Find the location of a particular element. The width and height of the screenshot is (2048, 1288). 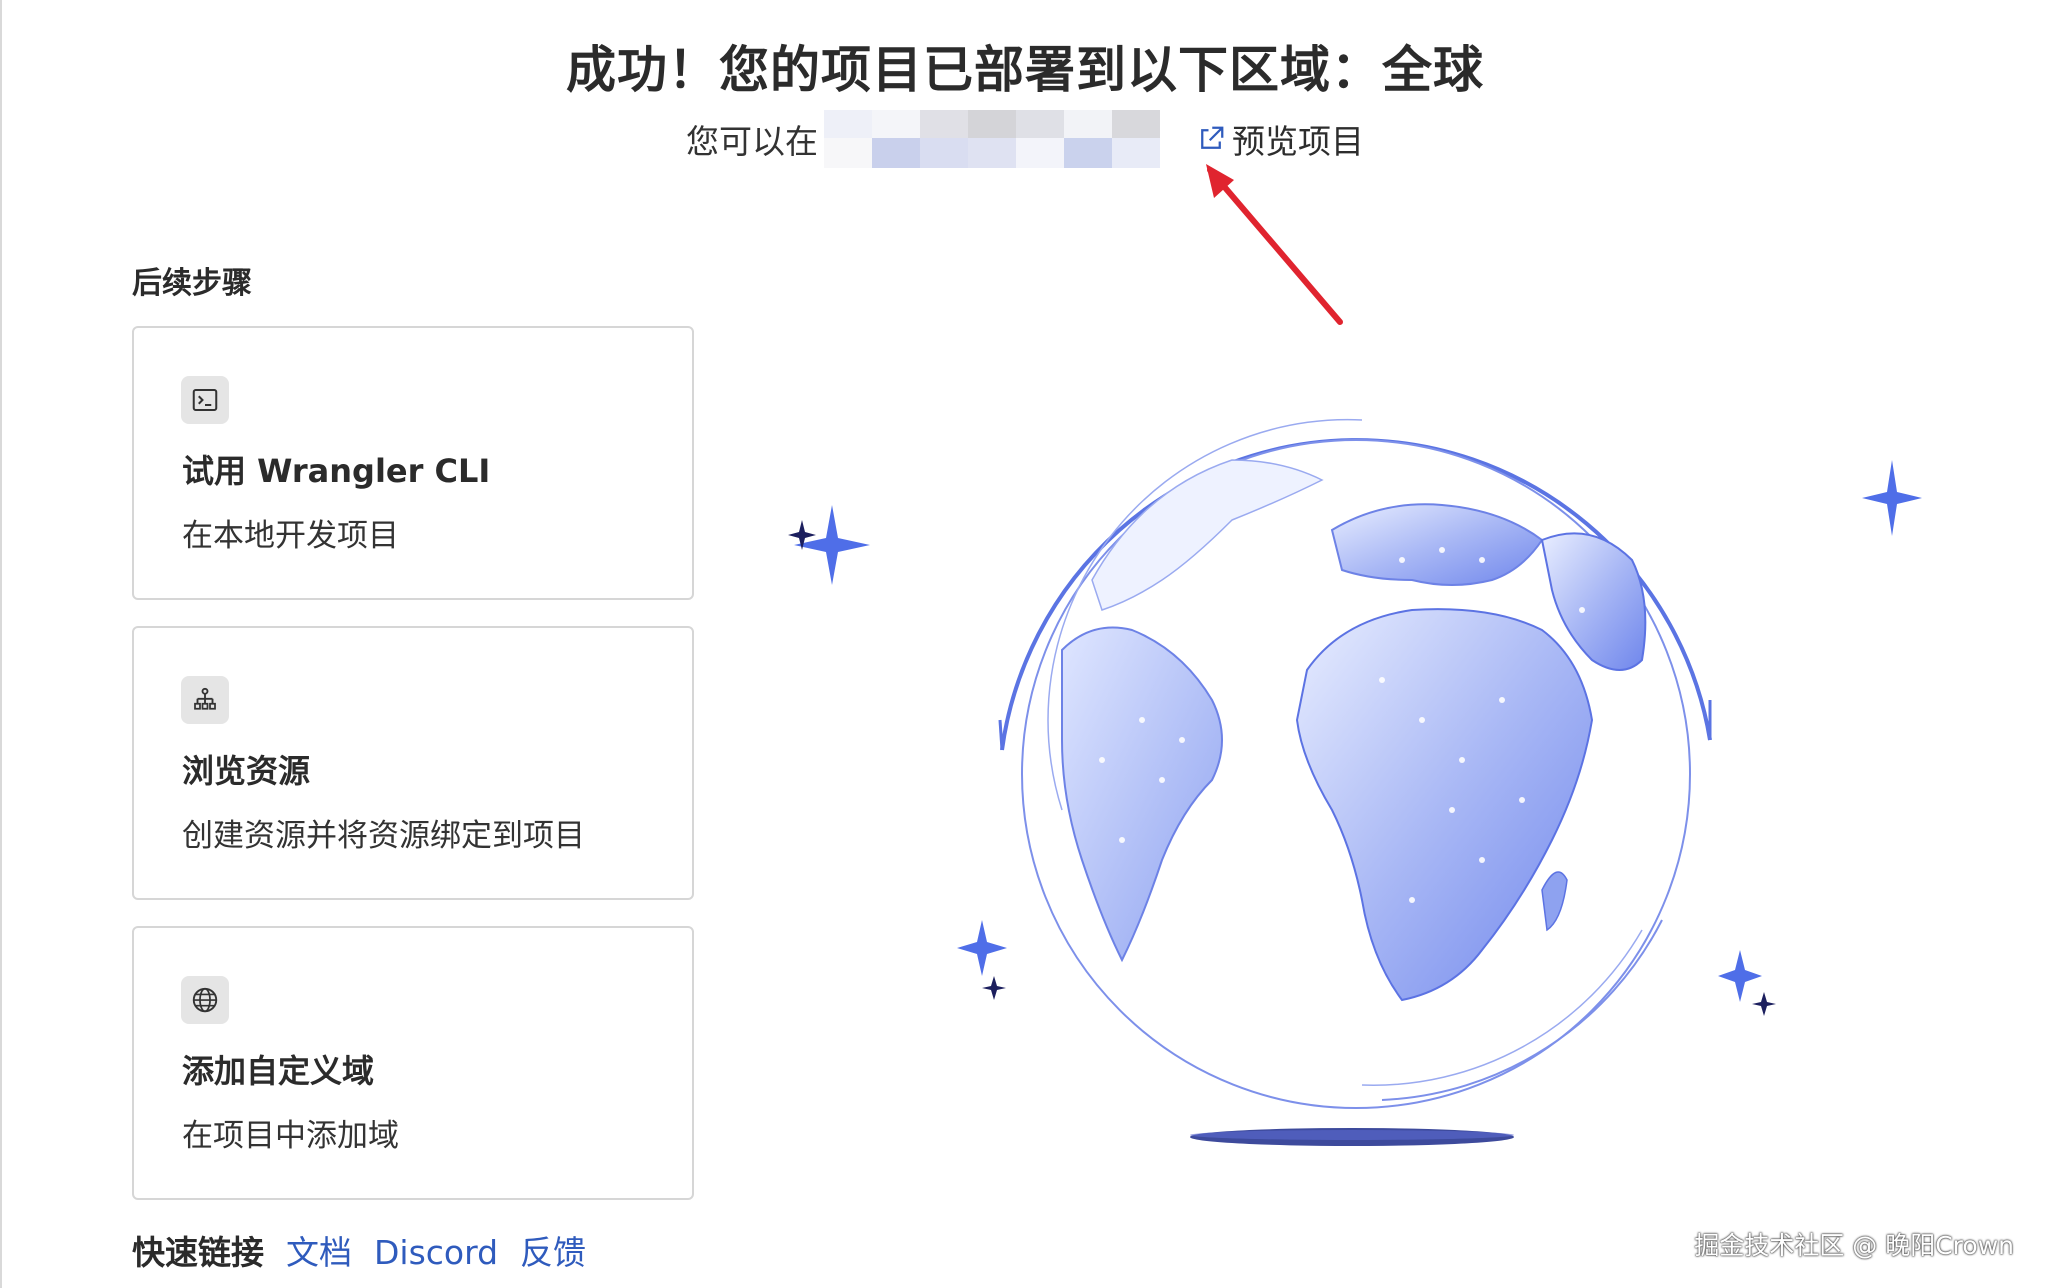

preview-prefix: 您可以在 is located at coordinates (752, 141).